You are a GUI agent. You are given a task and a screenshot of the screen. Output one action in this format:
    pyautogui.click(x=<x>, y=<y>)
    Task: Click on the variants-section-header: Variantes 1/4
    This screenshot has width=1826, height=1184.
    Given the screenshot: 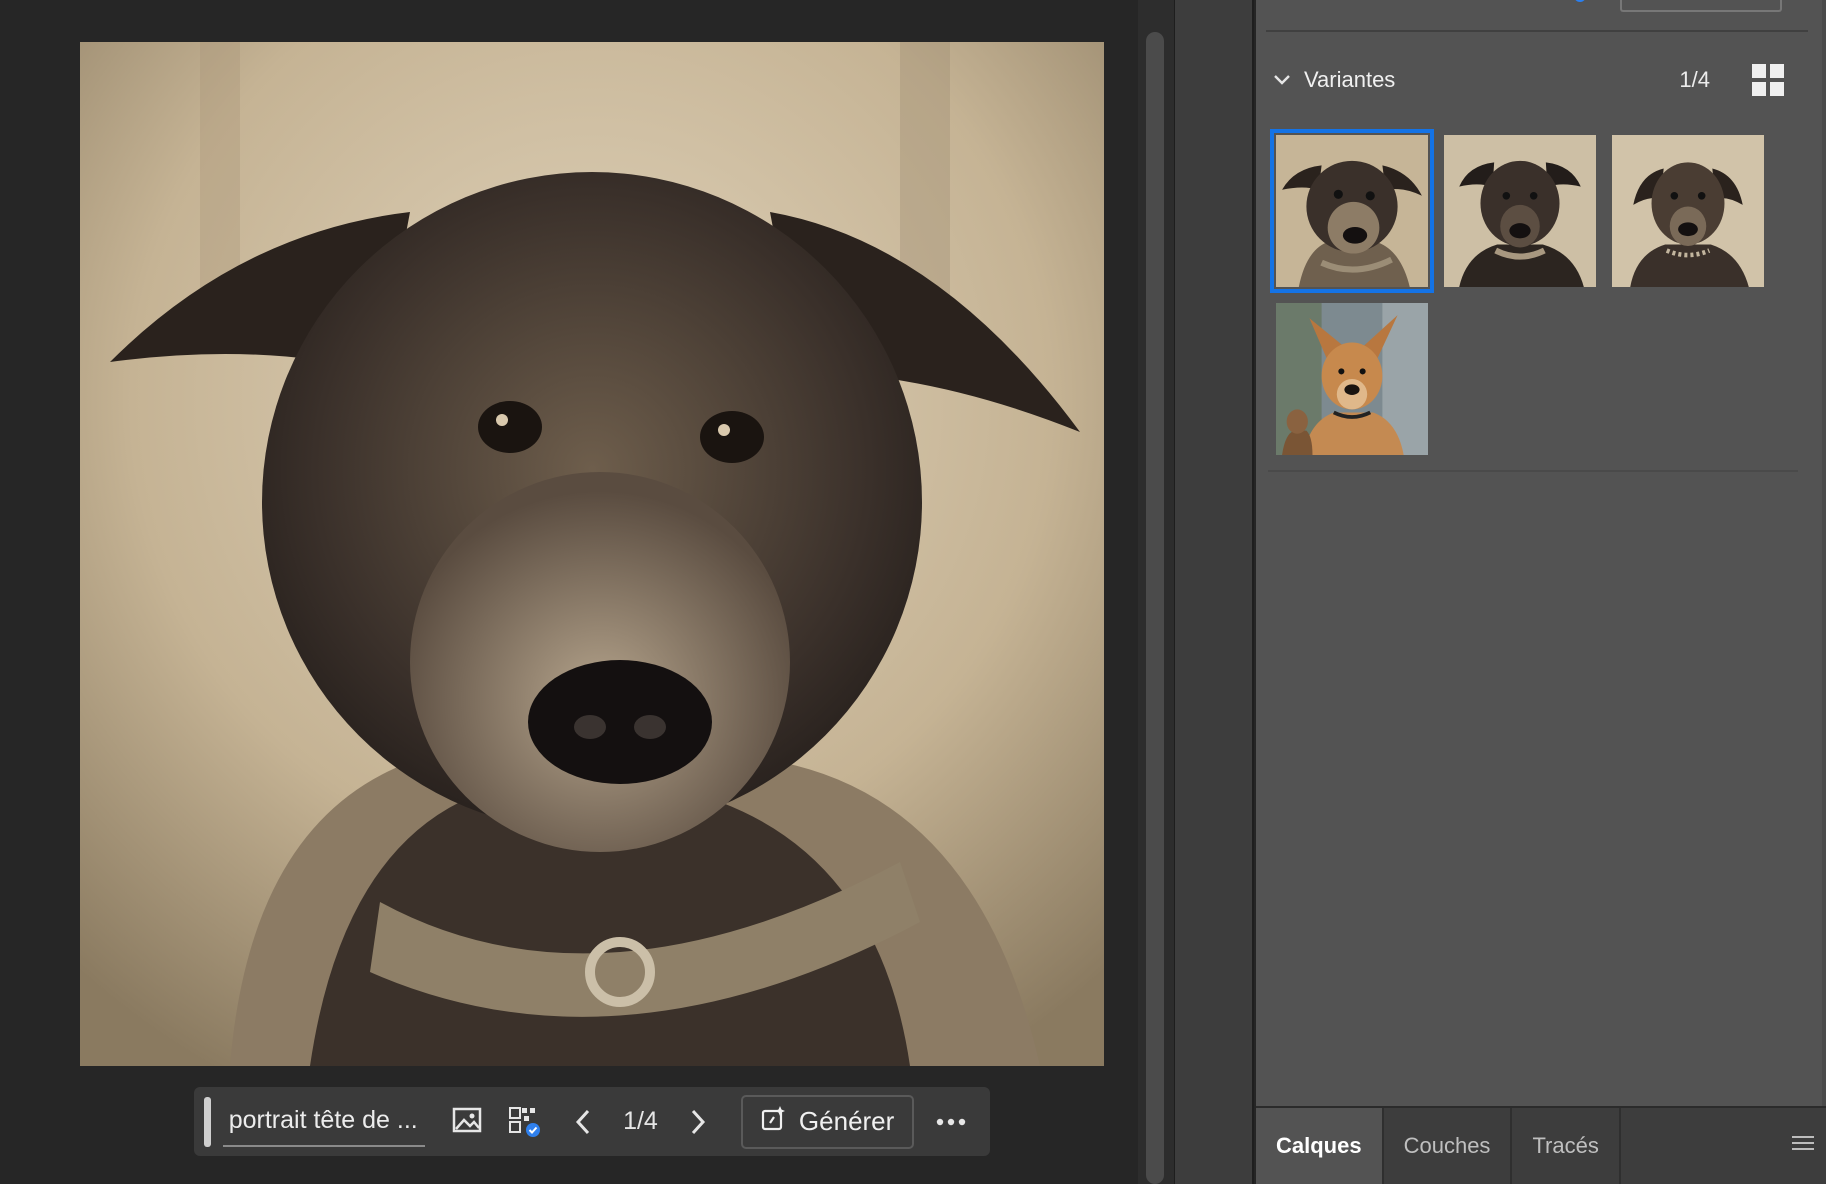 What is the action you would take?
    pyautogui.click(x=1528, y=80)
    